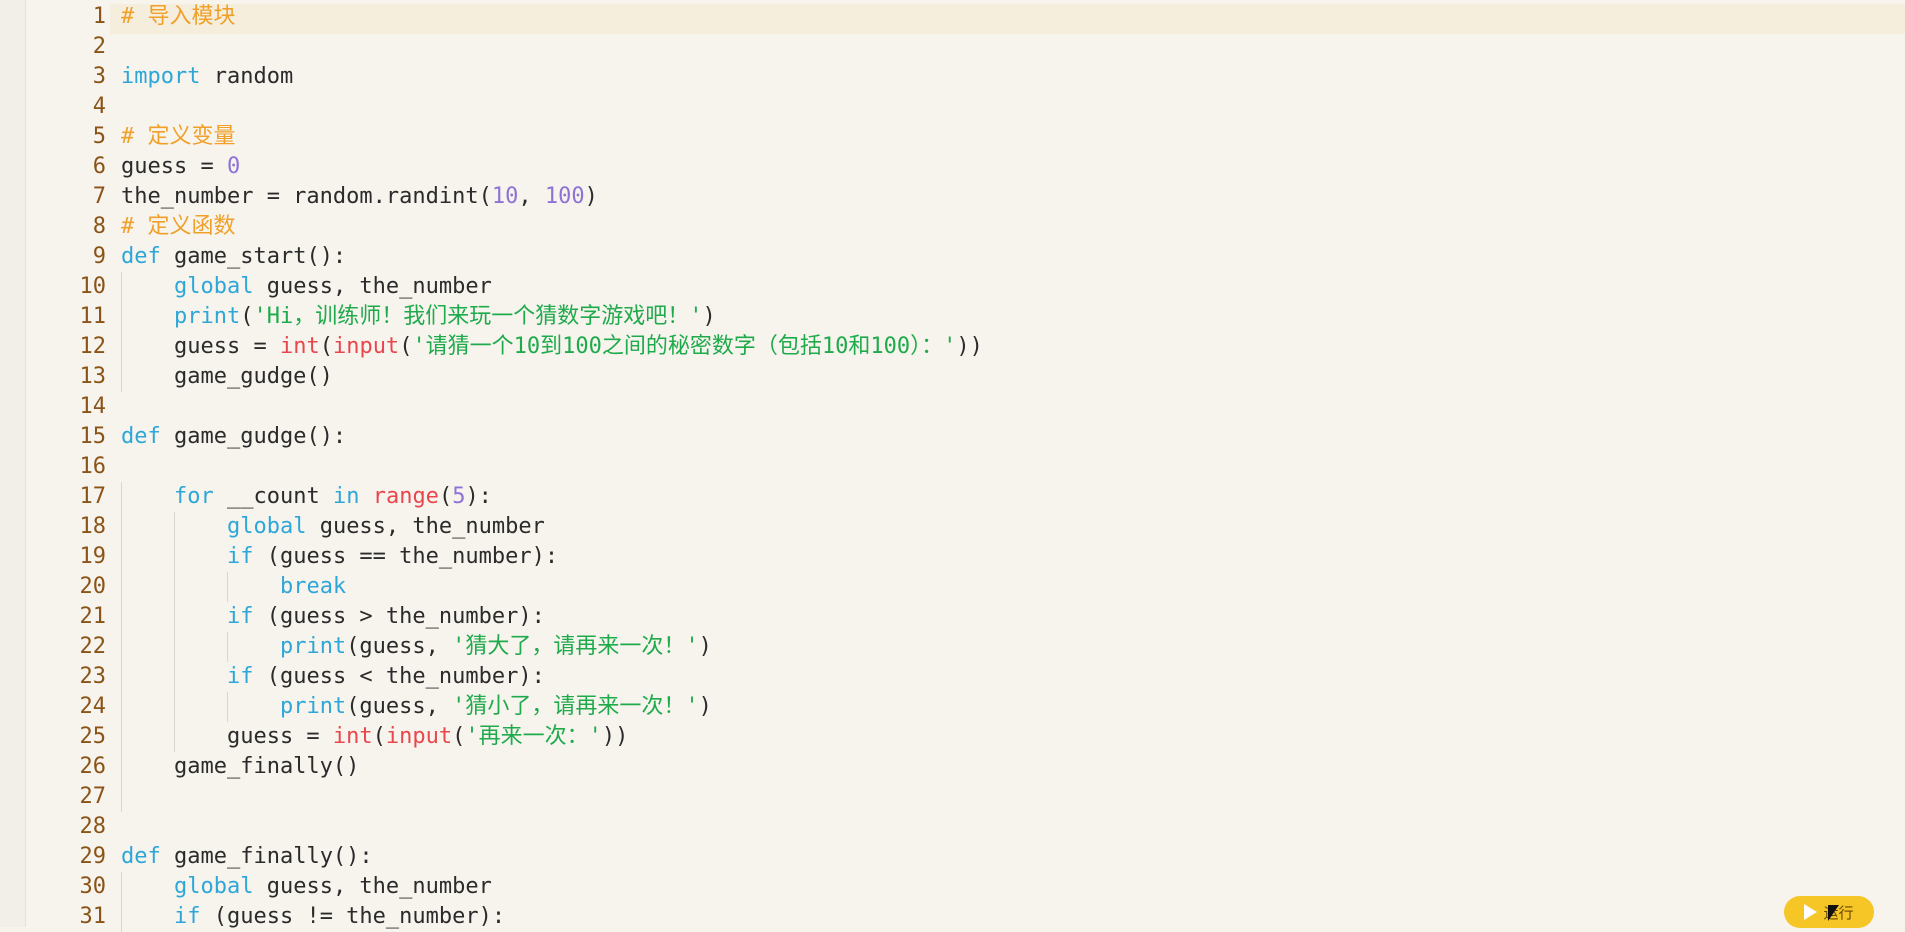  Describe the element at coordinates (93, 676) in the screenshot. I see `line-number: 23` at that location.